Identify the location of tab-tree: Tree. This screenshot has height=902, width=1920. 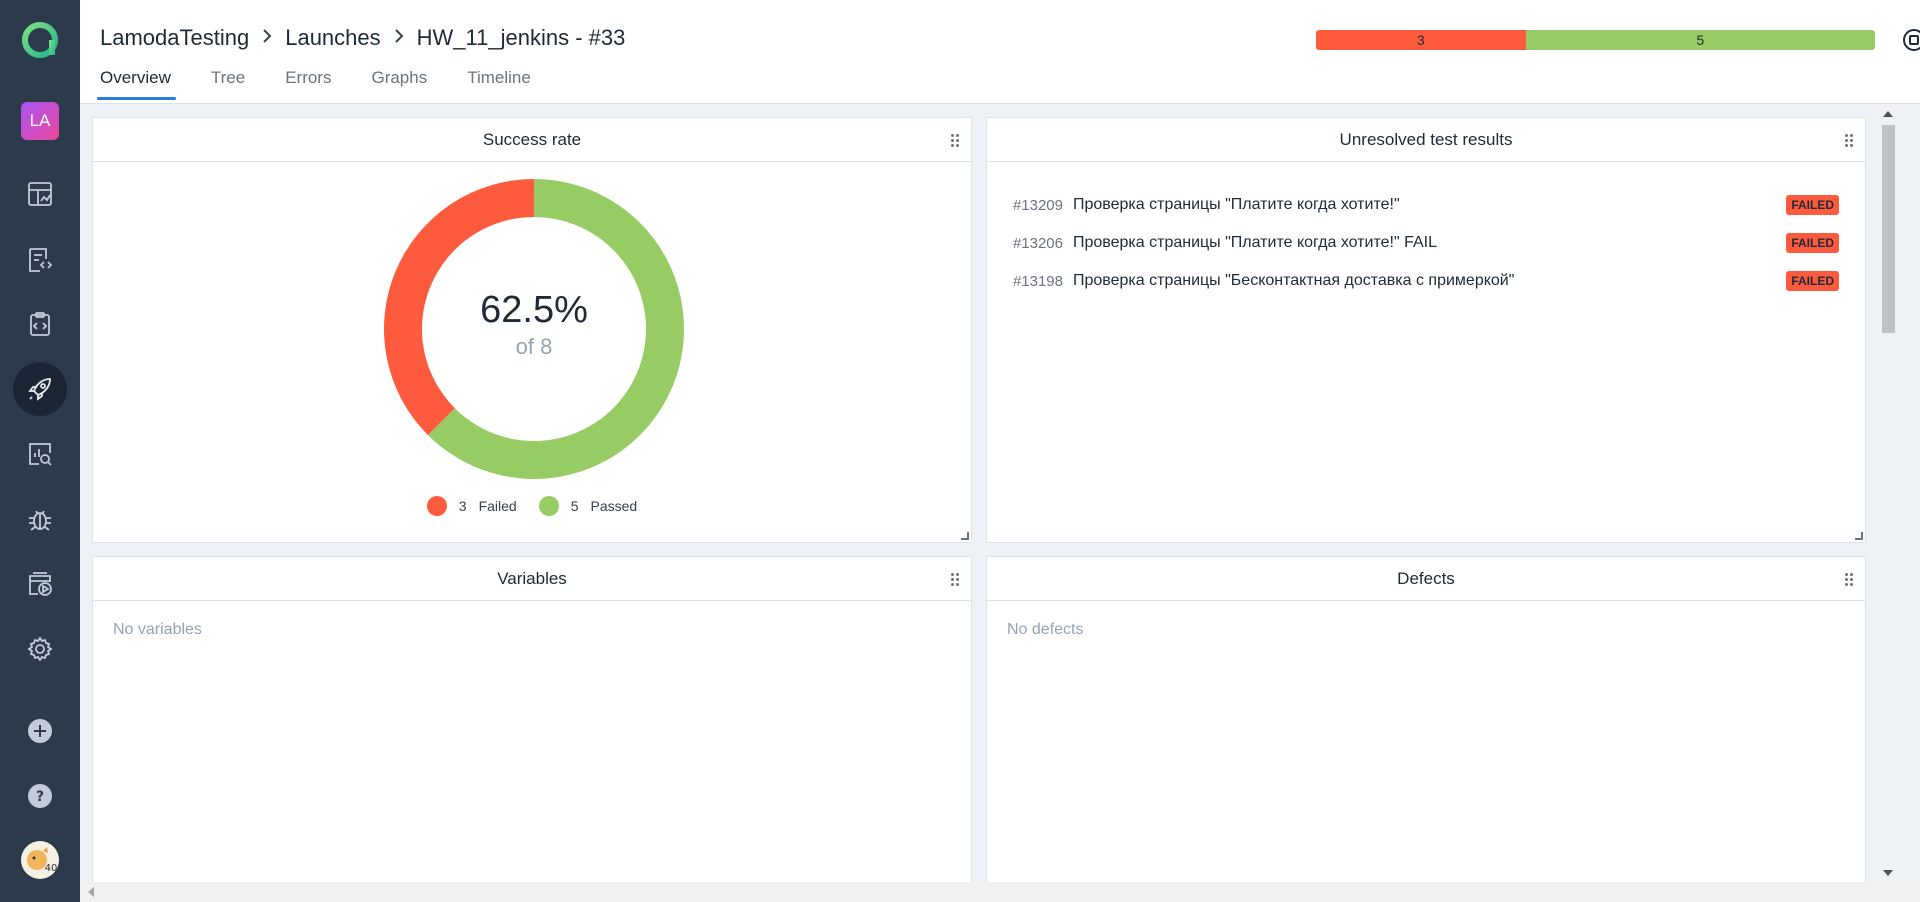
(228, 84).